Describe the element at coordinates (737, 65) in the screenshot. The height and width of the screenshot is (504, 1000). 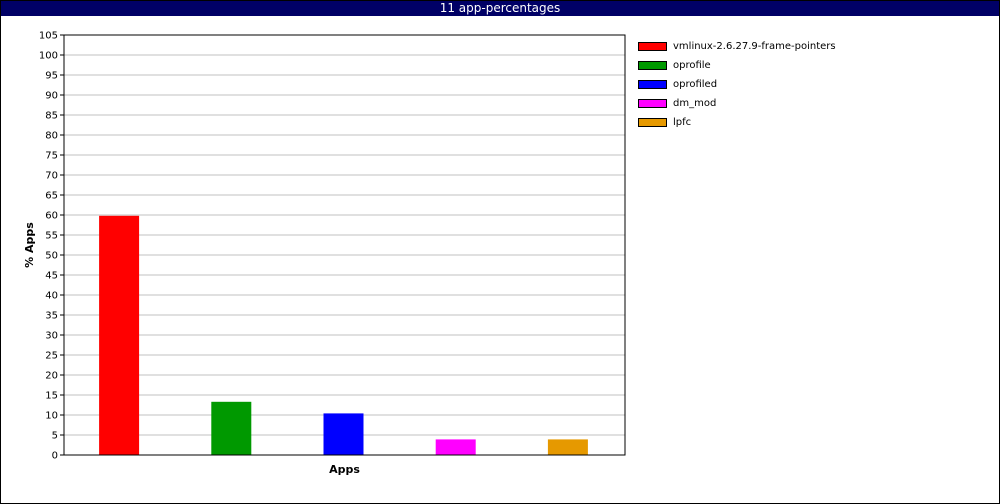
I see `legend-item: oprofile` at that location.